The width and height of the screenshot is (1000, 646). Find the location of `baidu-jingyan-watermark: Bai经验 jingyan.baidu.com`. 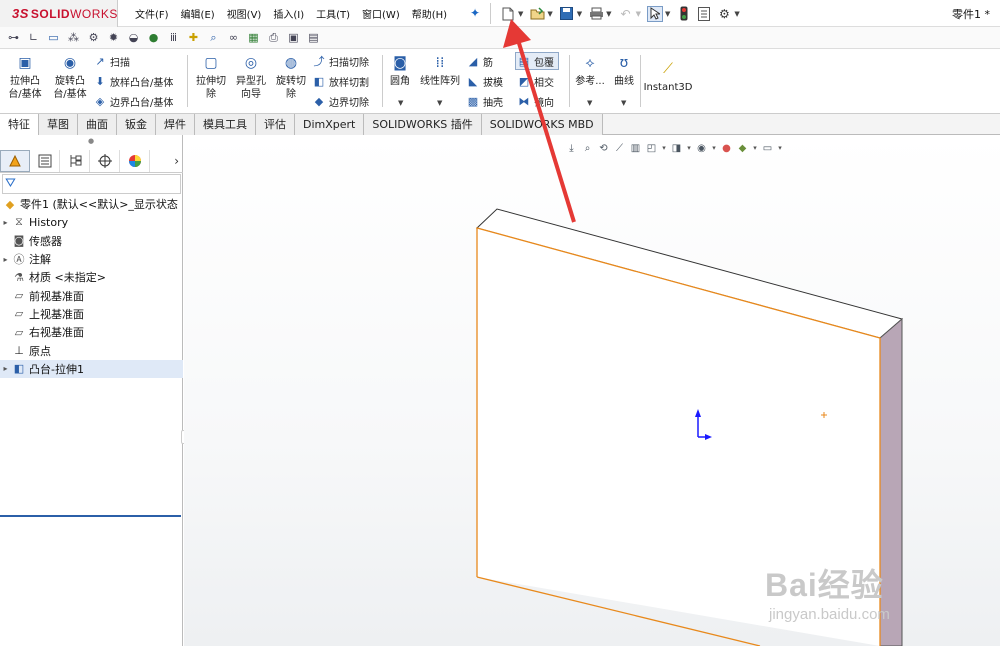

baidu-jingyan-watermark: Bai经验 jingyan.baidu.com is located at coordinates (827, 591).